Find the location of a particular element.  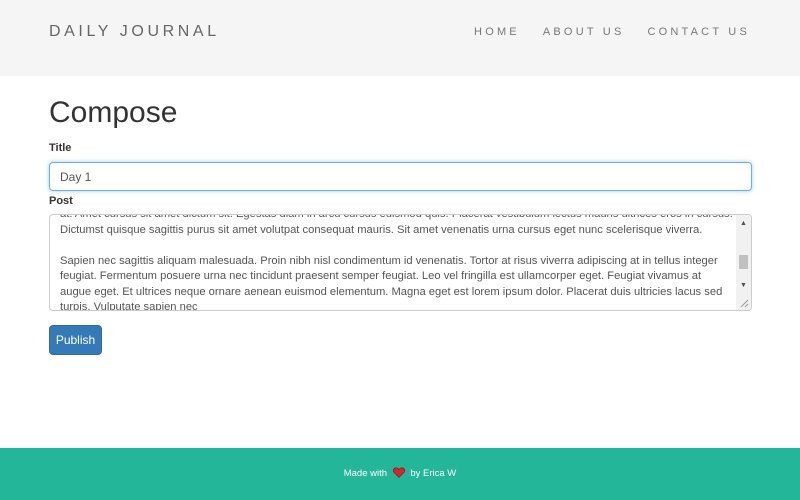

footer-author: by Erica W is located at coordinates (433, 473).